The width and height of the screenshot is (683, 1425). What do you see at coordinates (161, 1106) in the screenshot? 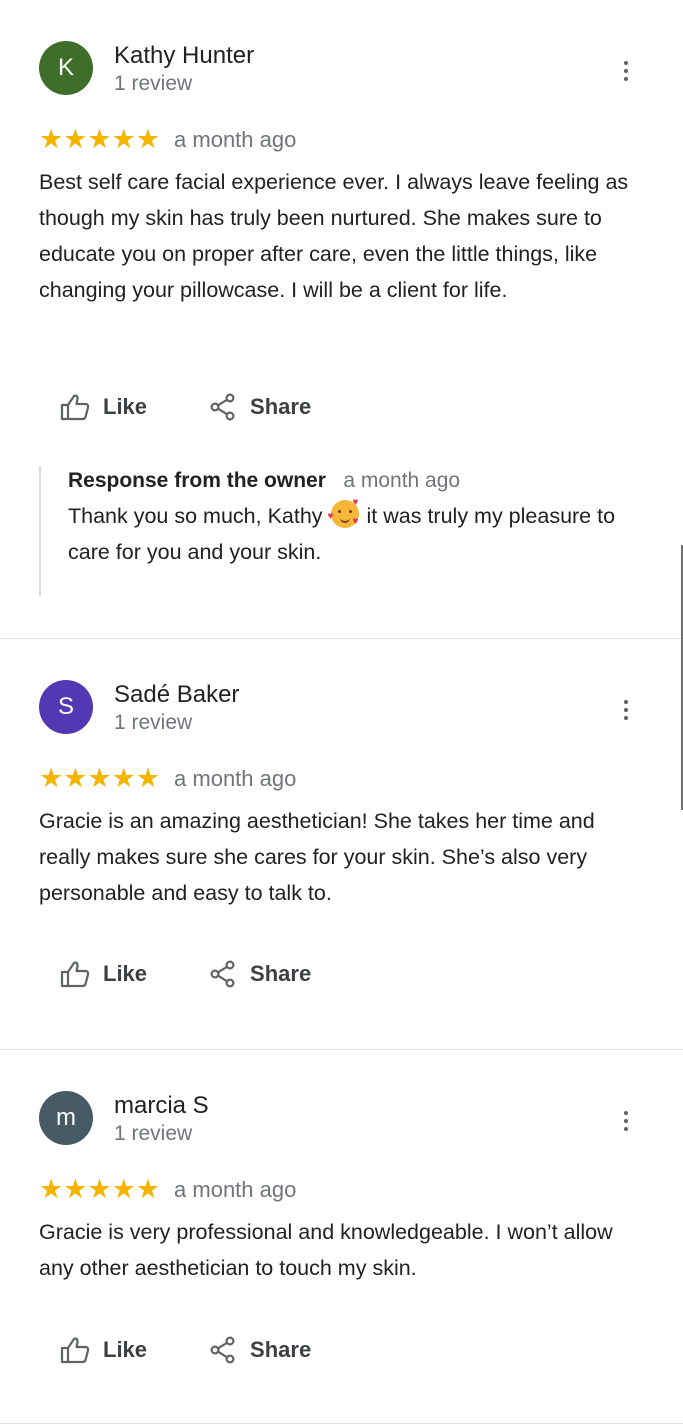
I see `reviewer-name: marcia S` at bounding box center [161, 1106].